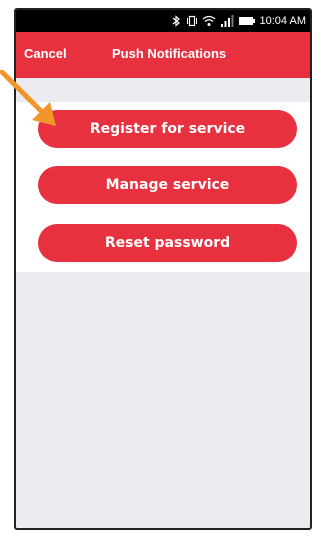  What do you see at coordinates (45, 53) in the screenshot?
I see `cancel-button: Cancel` at bounding box center [45, 53].